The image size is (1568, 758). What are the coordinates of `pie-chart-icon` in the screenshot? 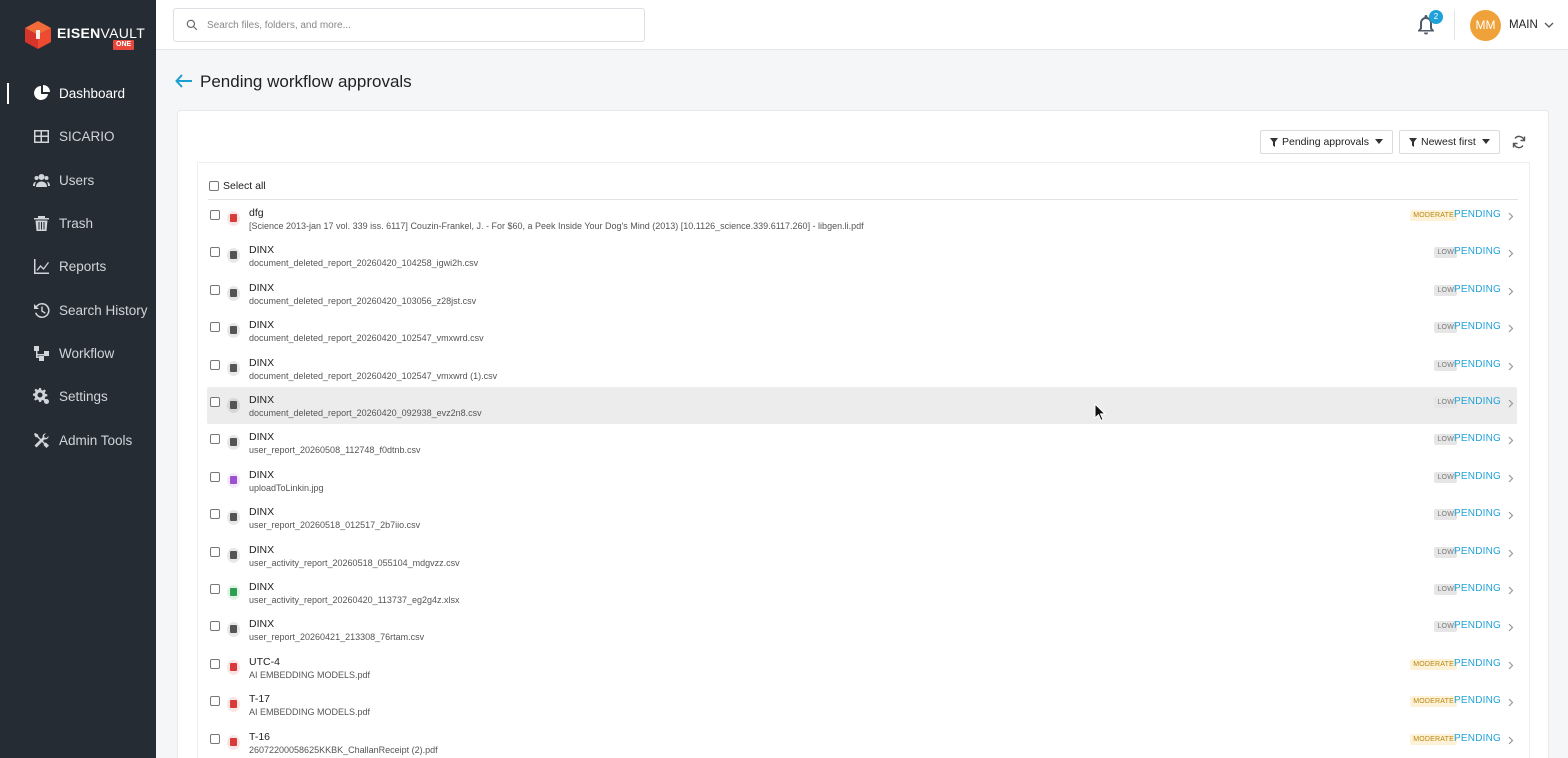 It's located at (42, 93).